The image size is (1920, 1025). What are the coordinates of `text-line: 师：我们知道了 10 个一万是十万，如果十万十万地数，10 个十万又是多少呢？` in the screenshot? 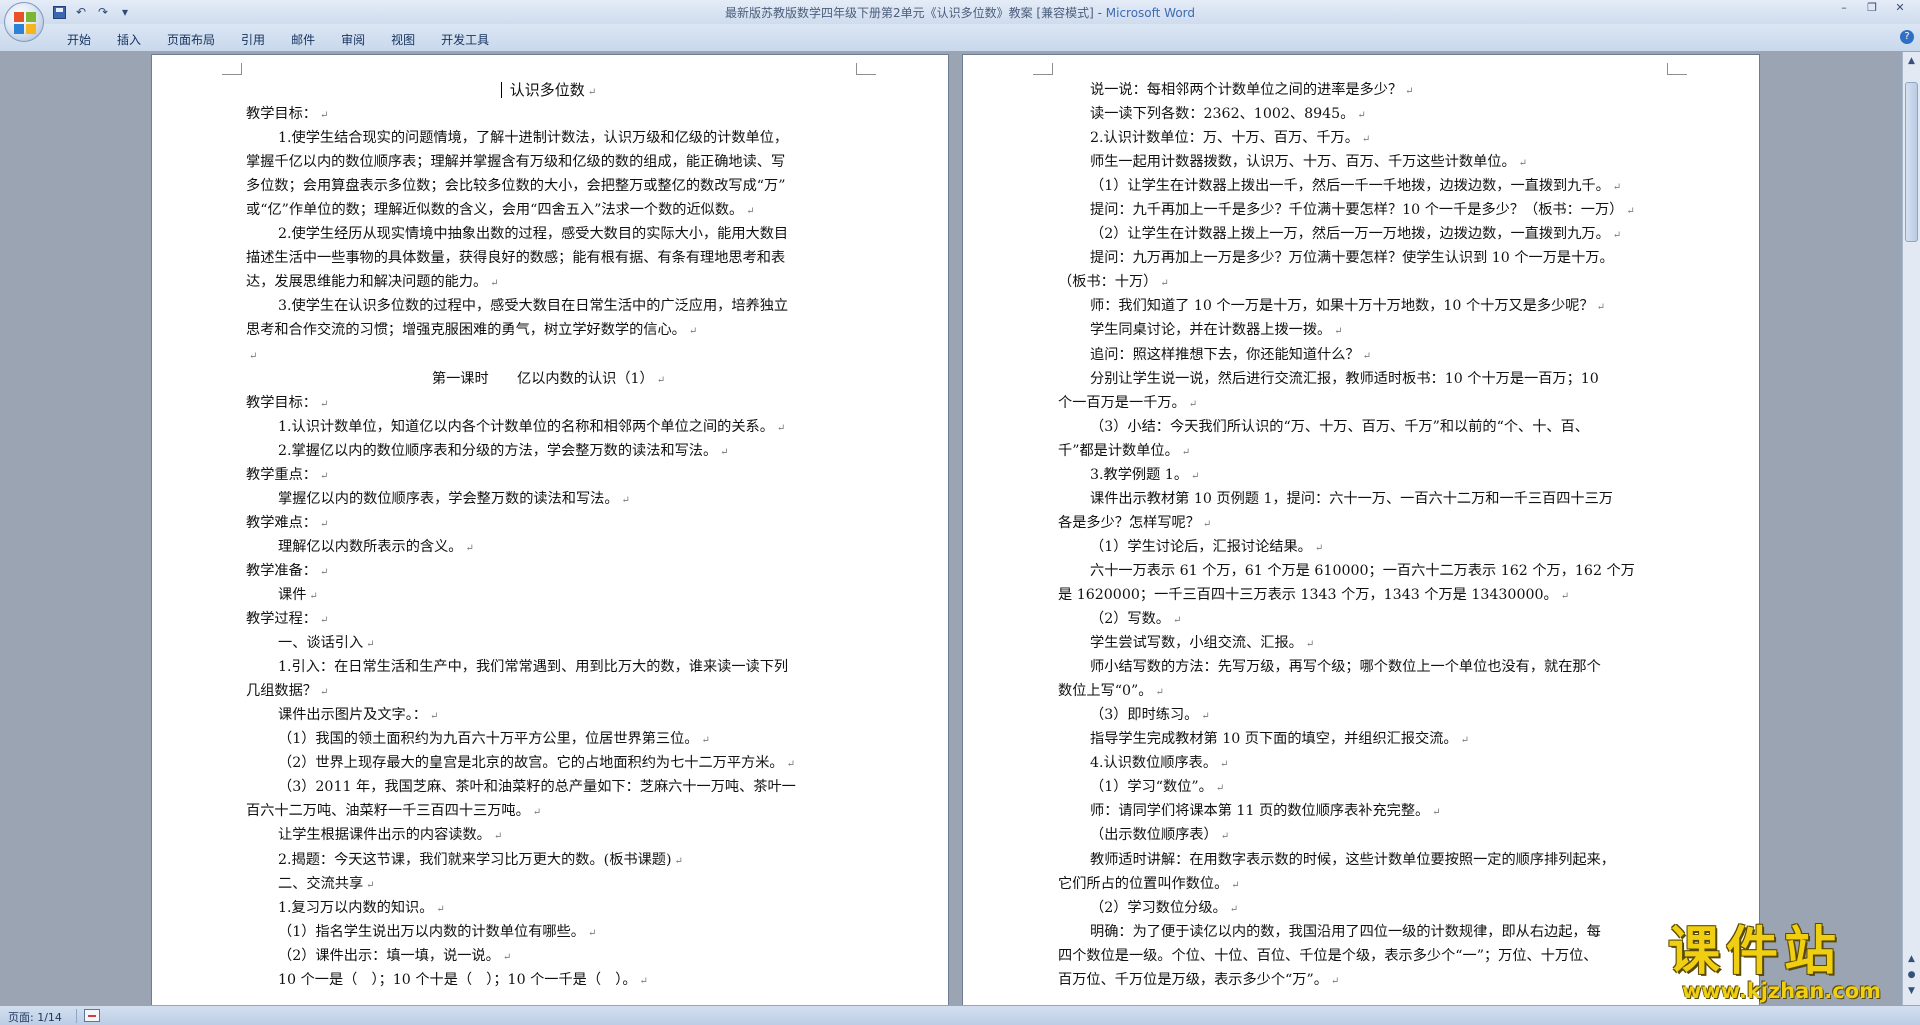 It's located at (1360, 306).